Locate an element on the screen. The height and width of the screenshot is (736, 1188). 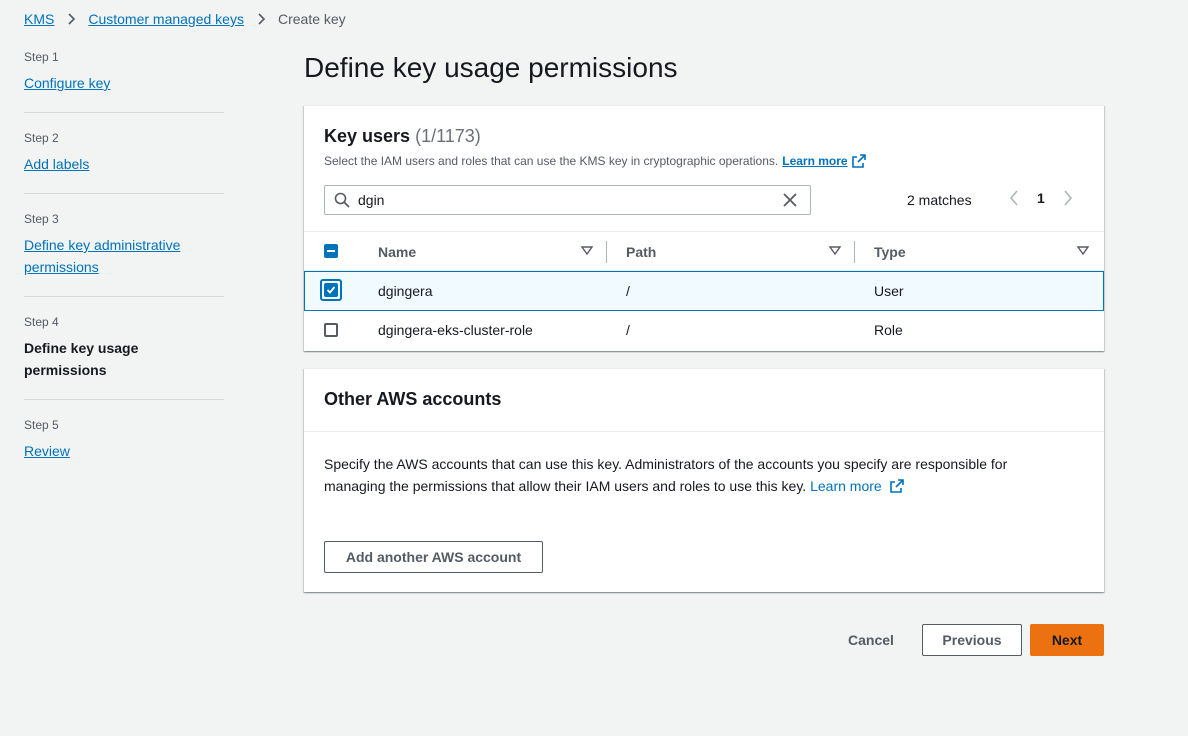
pagination: 1 is located at coordinates (1041, 198).